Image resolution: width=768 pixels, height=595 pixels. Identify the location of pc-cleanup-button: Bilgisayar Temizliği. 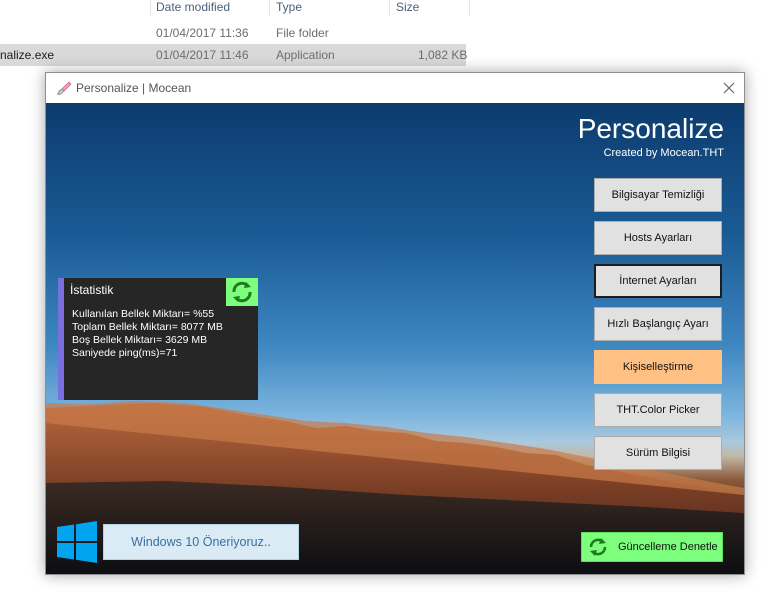
(658, 195).